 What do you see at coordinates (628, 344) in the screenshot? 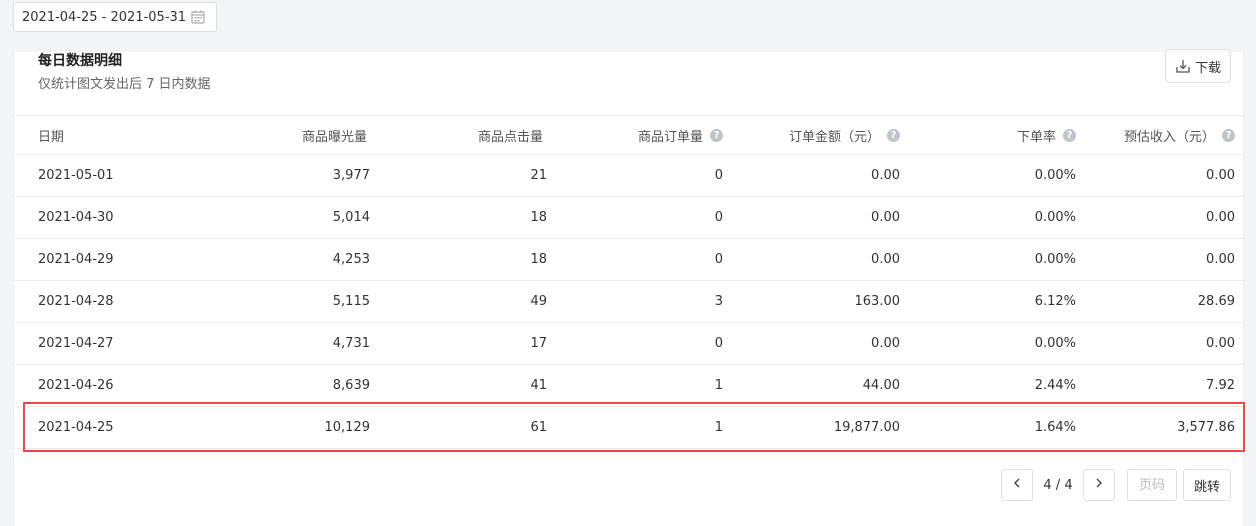
I see `table-row: 2021-04-27 4,731 17 0 0.00 0.00% 0.00` at bounding box center [628, 344].